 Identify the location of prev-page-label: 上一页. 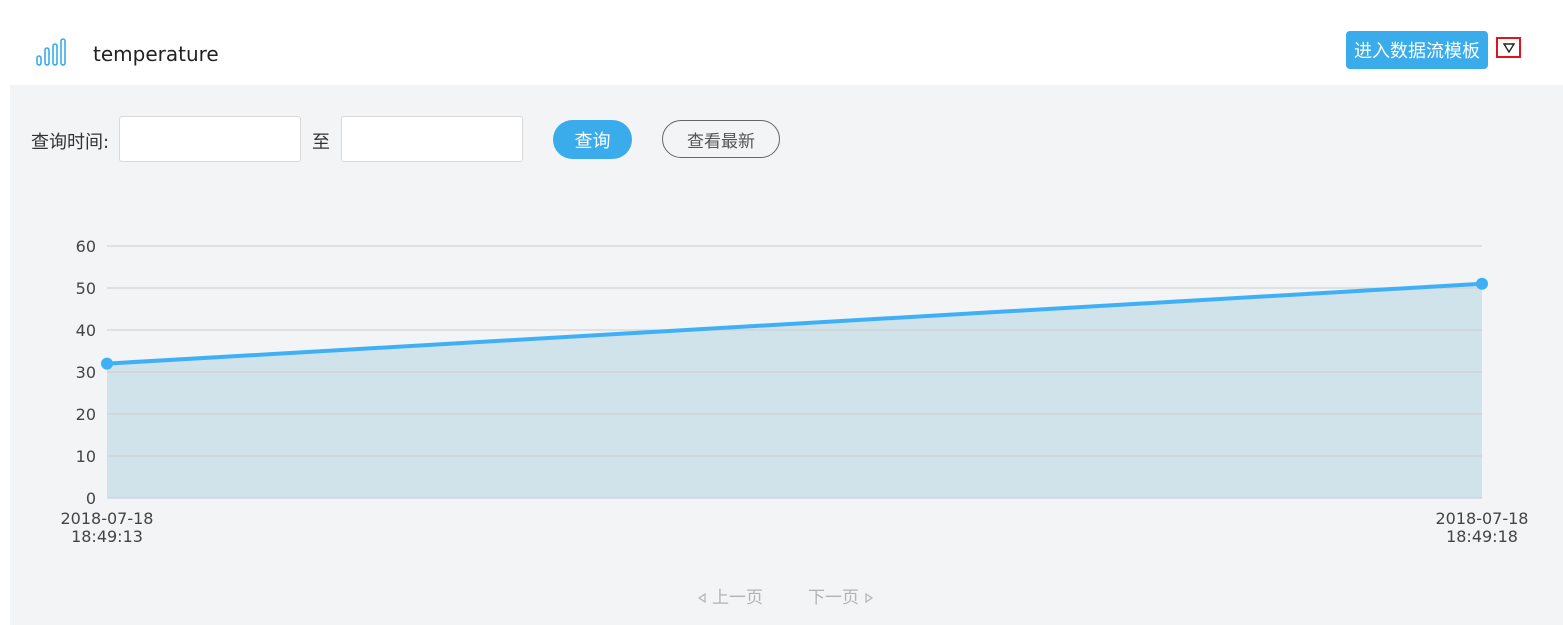
(737, 598).